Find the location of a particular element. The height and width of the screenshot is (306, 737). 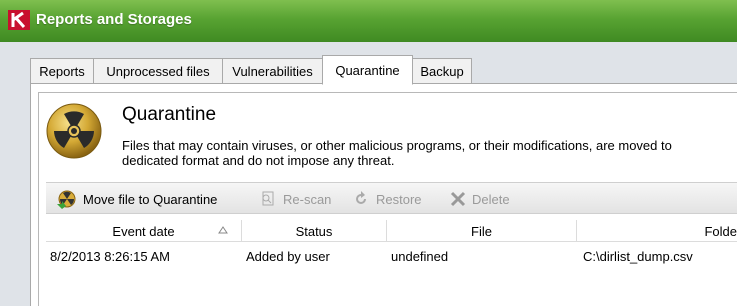

table-header: Event date Status File Folde is located at coordinates (391, 231).